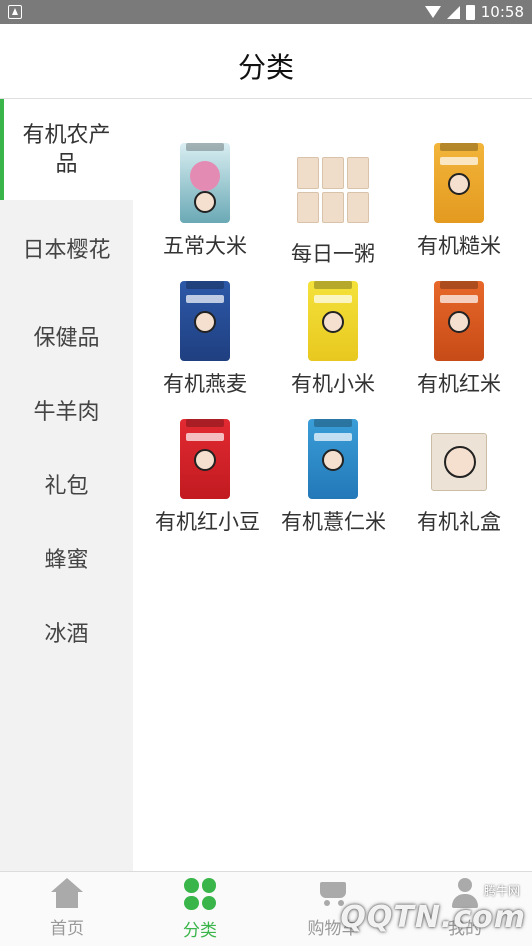 Image resolution: width=532 pixels, height=946 pixels. I want to click on product-item: 有机小米, so click(333, 339).